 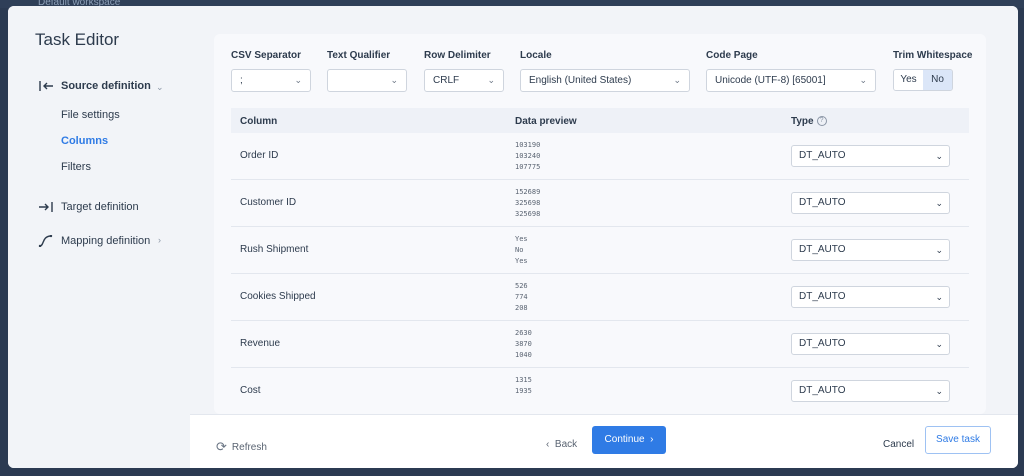 I want to click on data-preview: 526 774 208, so click(x=521, y=297).